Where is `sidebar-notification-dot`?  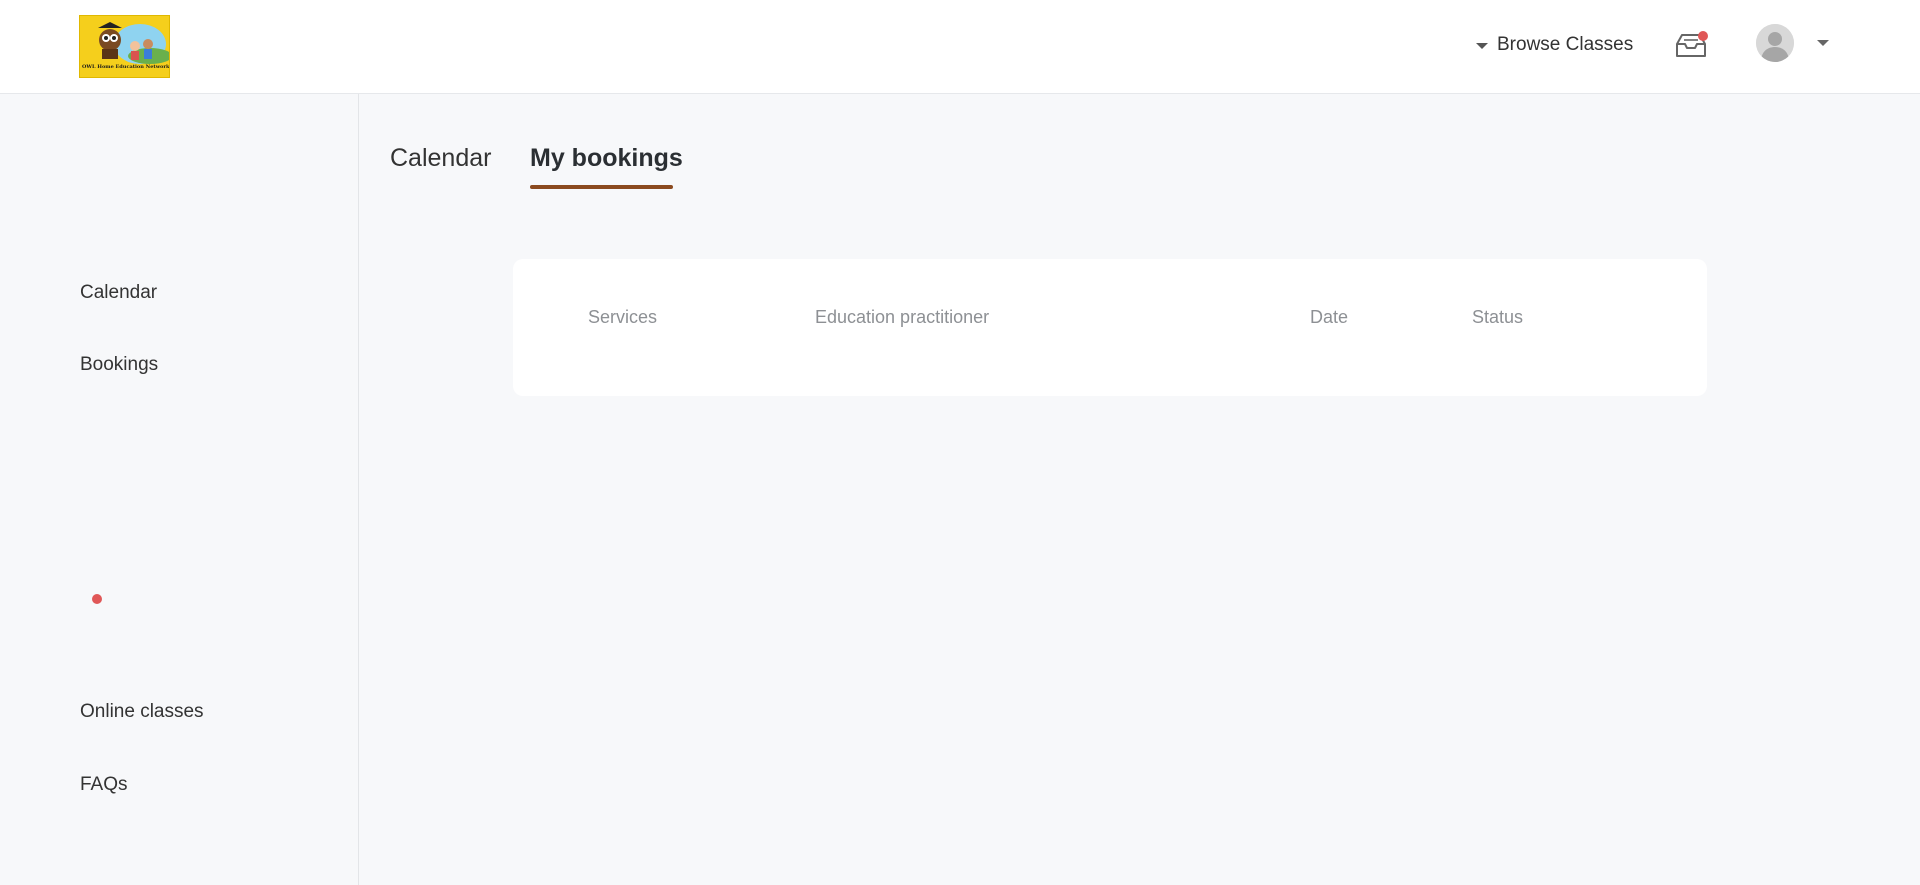
sidebar-notification-dot is located at coordinates (97, 599).